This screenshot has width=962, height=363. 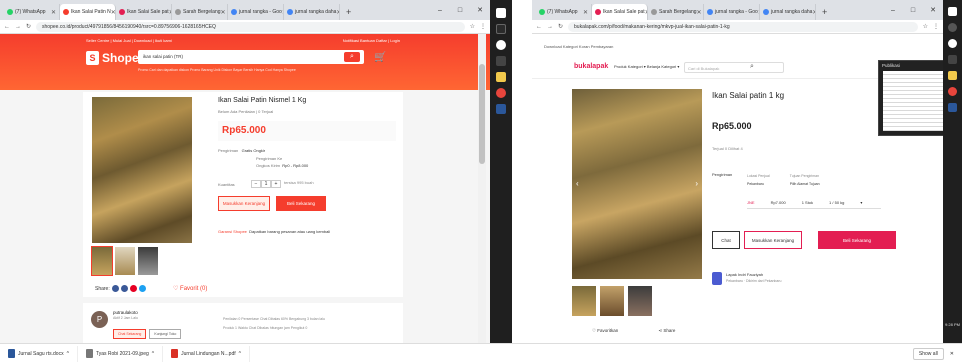 What do you see at coordinates (125, 312) in the screenshot?
I see `shop-name-text: putraulakoto` at bounding box center [125, 312].